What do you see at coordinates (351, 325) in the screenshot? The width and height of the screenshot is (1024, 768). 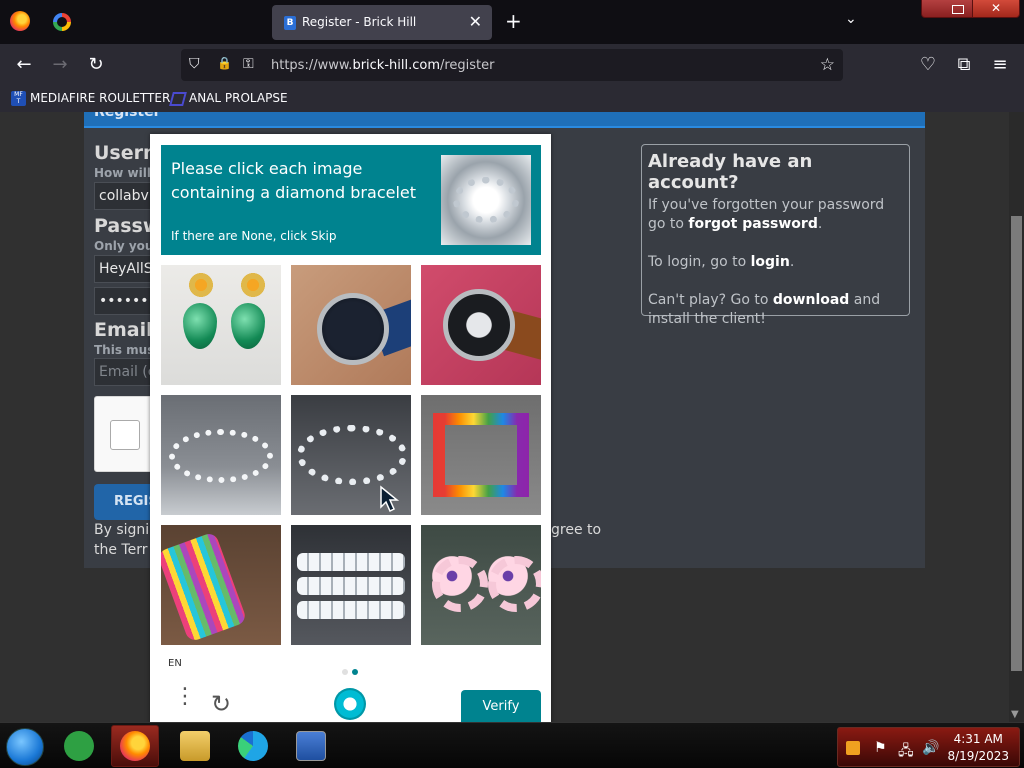 I see `challenge-tile-blue-strap-watch` at bounding box center [351, 325].